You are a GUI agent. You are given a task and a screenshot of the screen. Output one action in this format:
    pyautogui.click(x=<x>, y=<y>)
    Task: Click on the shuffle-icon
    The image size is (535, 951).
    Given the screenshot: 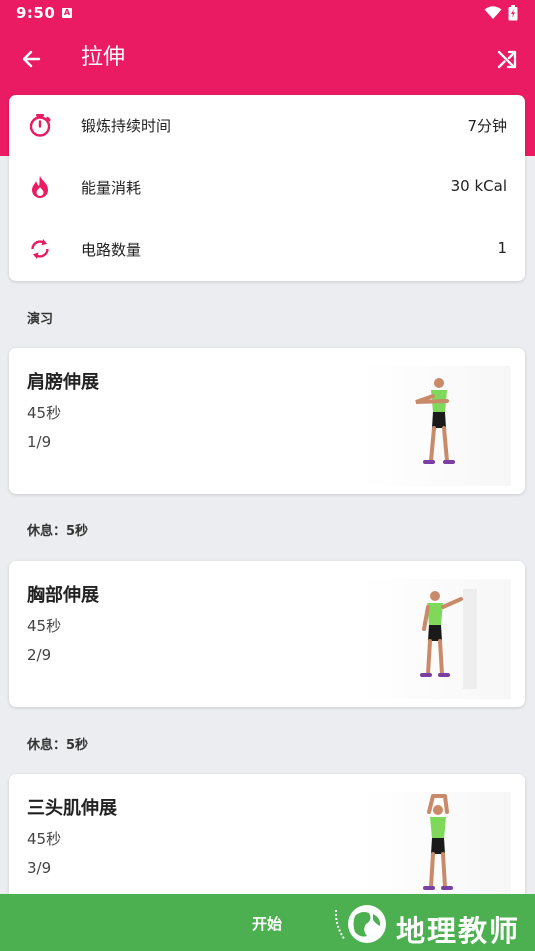 What is the action you would take?
    pyautogui.click(x=507, y=59)
    